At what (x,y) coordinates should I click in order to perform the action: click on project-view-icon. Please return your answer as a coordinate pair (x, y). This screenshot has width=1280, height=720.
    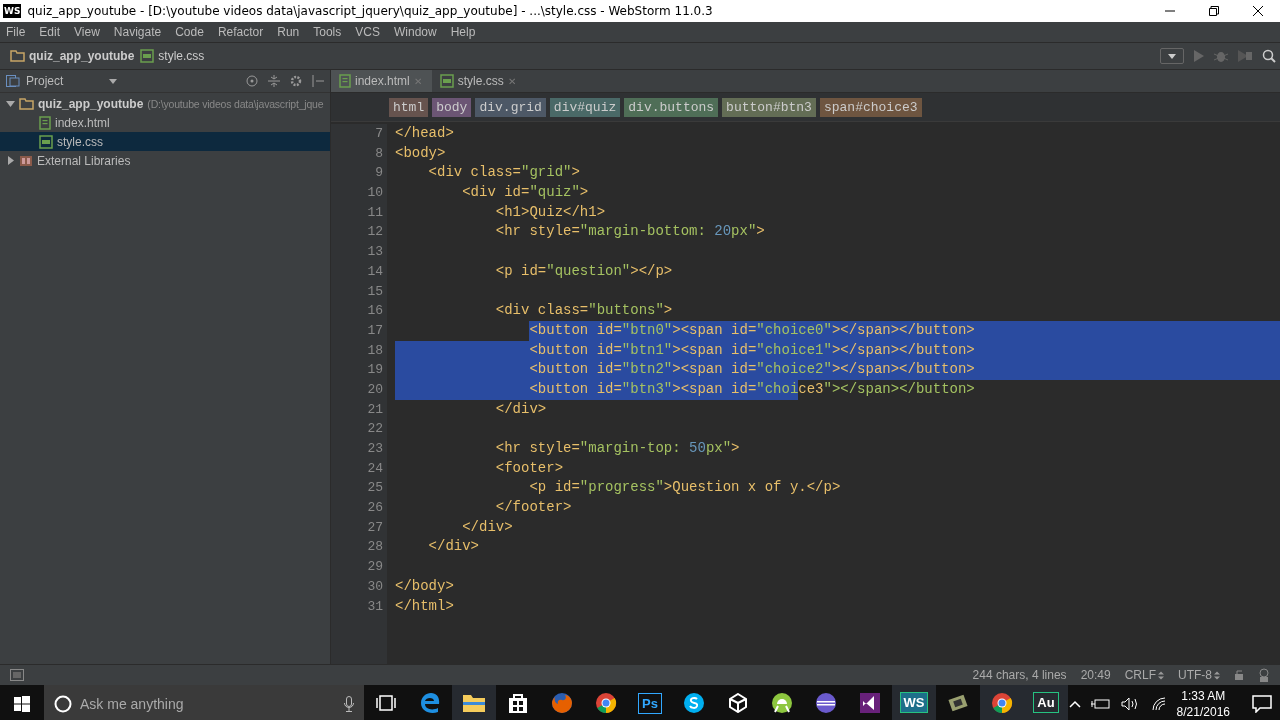
    Looking at the image, I should click on (13, 81).